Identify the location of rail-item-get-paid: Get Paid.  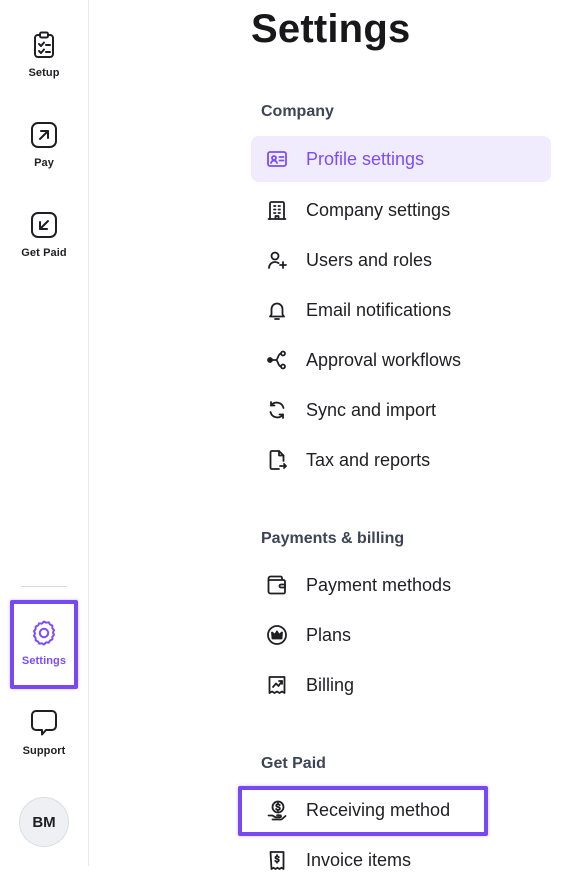
(44, 232).